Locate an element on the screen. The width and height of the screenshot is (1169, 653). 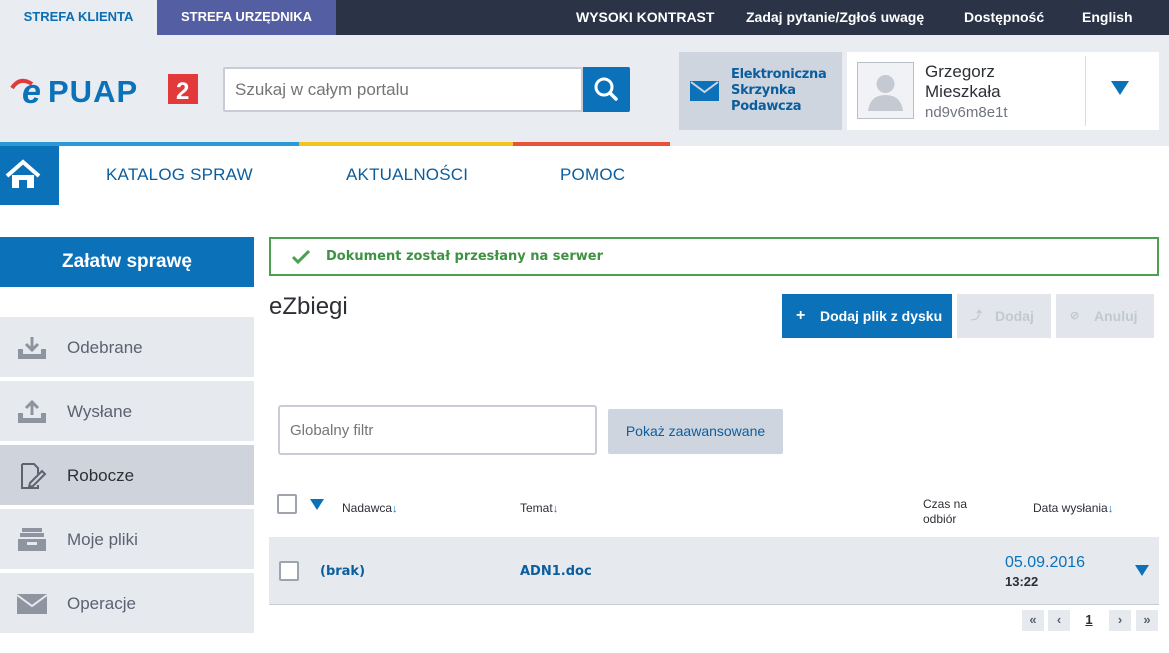
add-file-button: + Dodaj plik z dysku is located at coordinates (867, 316).